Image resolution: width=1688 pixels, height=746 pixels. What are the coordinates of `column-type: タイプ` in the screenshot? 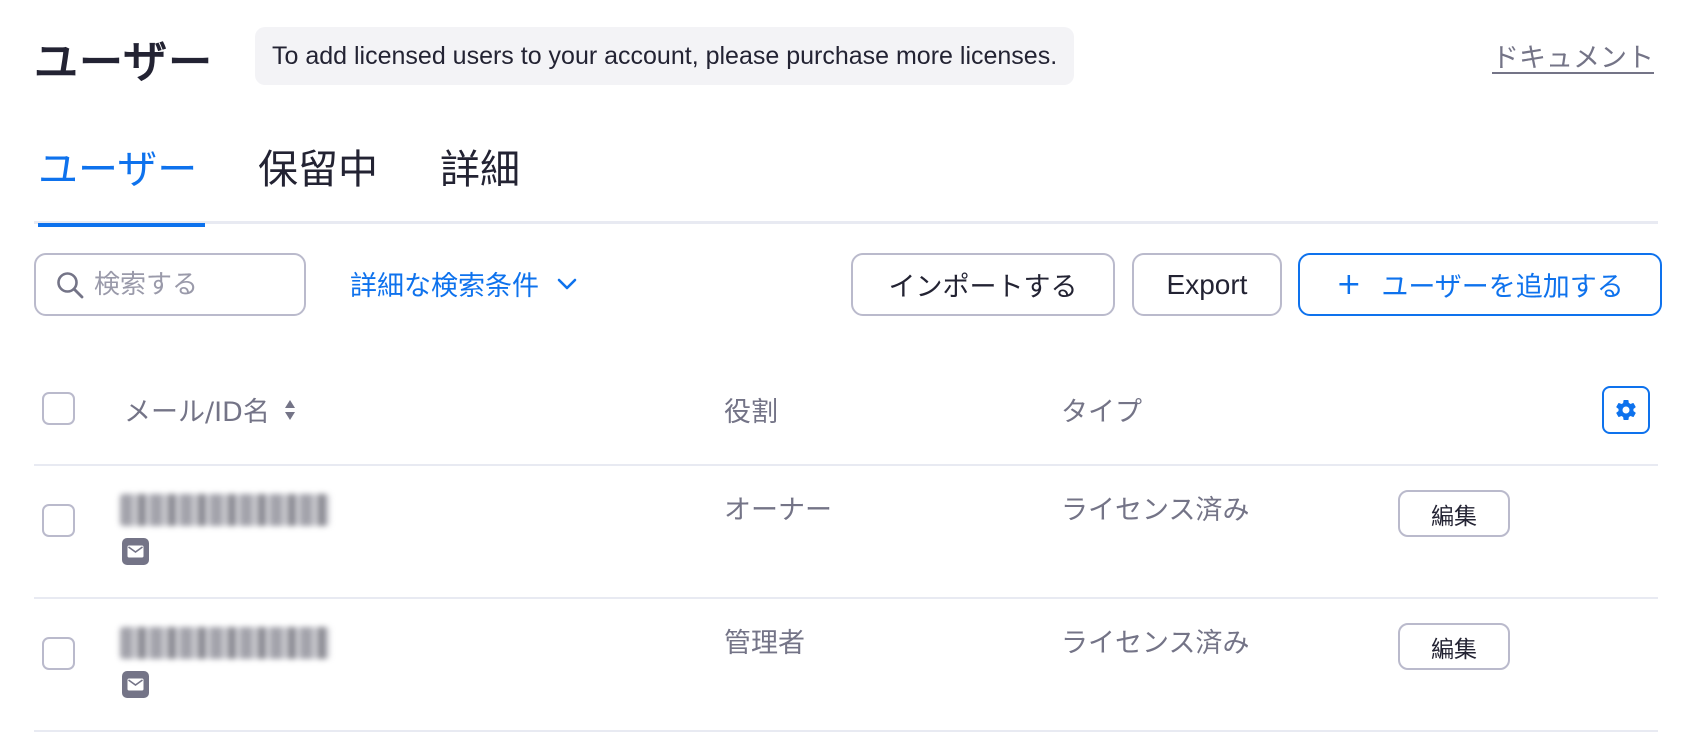 It's located at (1101, 412).